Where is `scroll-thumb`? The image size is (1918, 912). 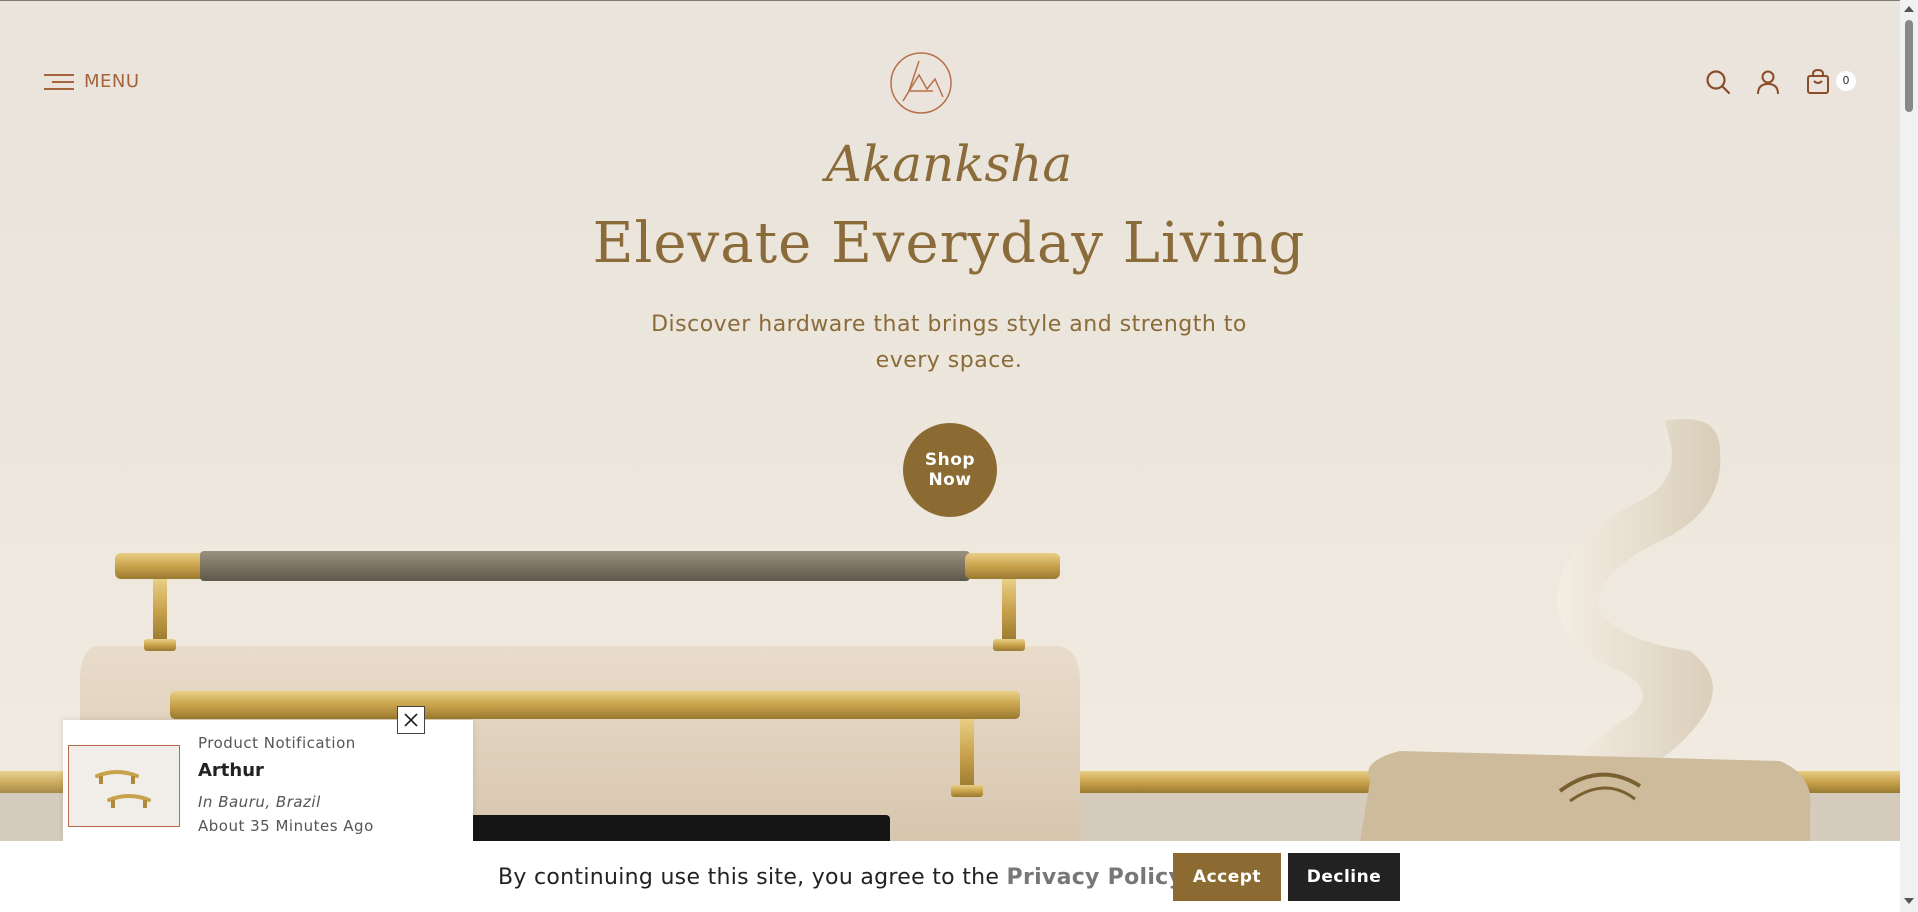
scroll-thumb is located at coordinates (1909, 66).